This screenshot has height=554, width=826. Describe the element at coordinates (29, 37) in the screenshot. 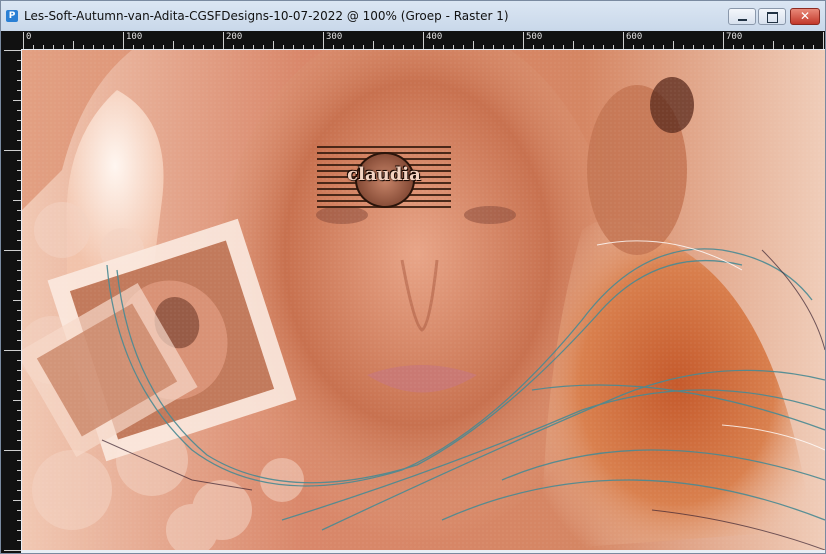

I see `ruler-label: 0` at that location.